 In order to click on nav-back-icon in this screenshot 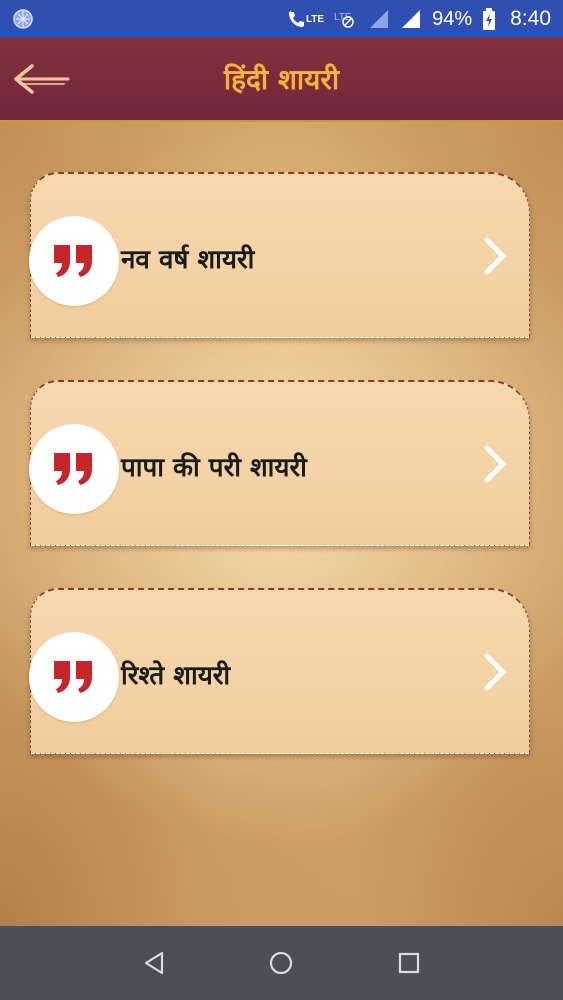, I will do `click(153, 963)`.